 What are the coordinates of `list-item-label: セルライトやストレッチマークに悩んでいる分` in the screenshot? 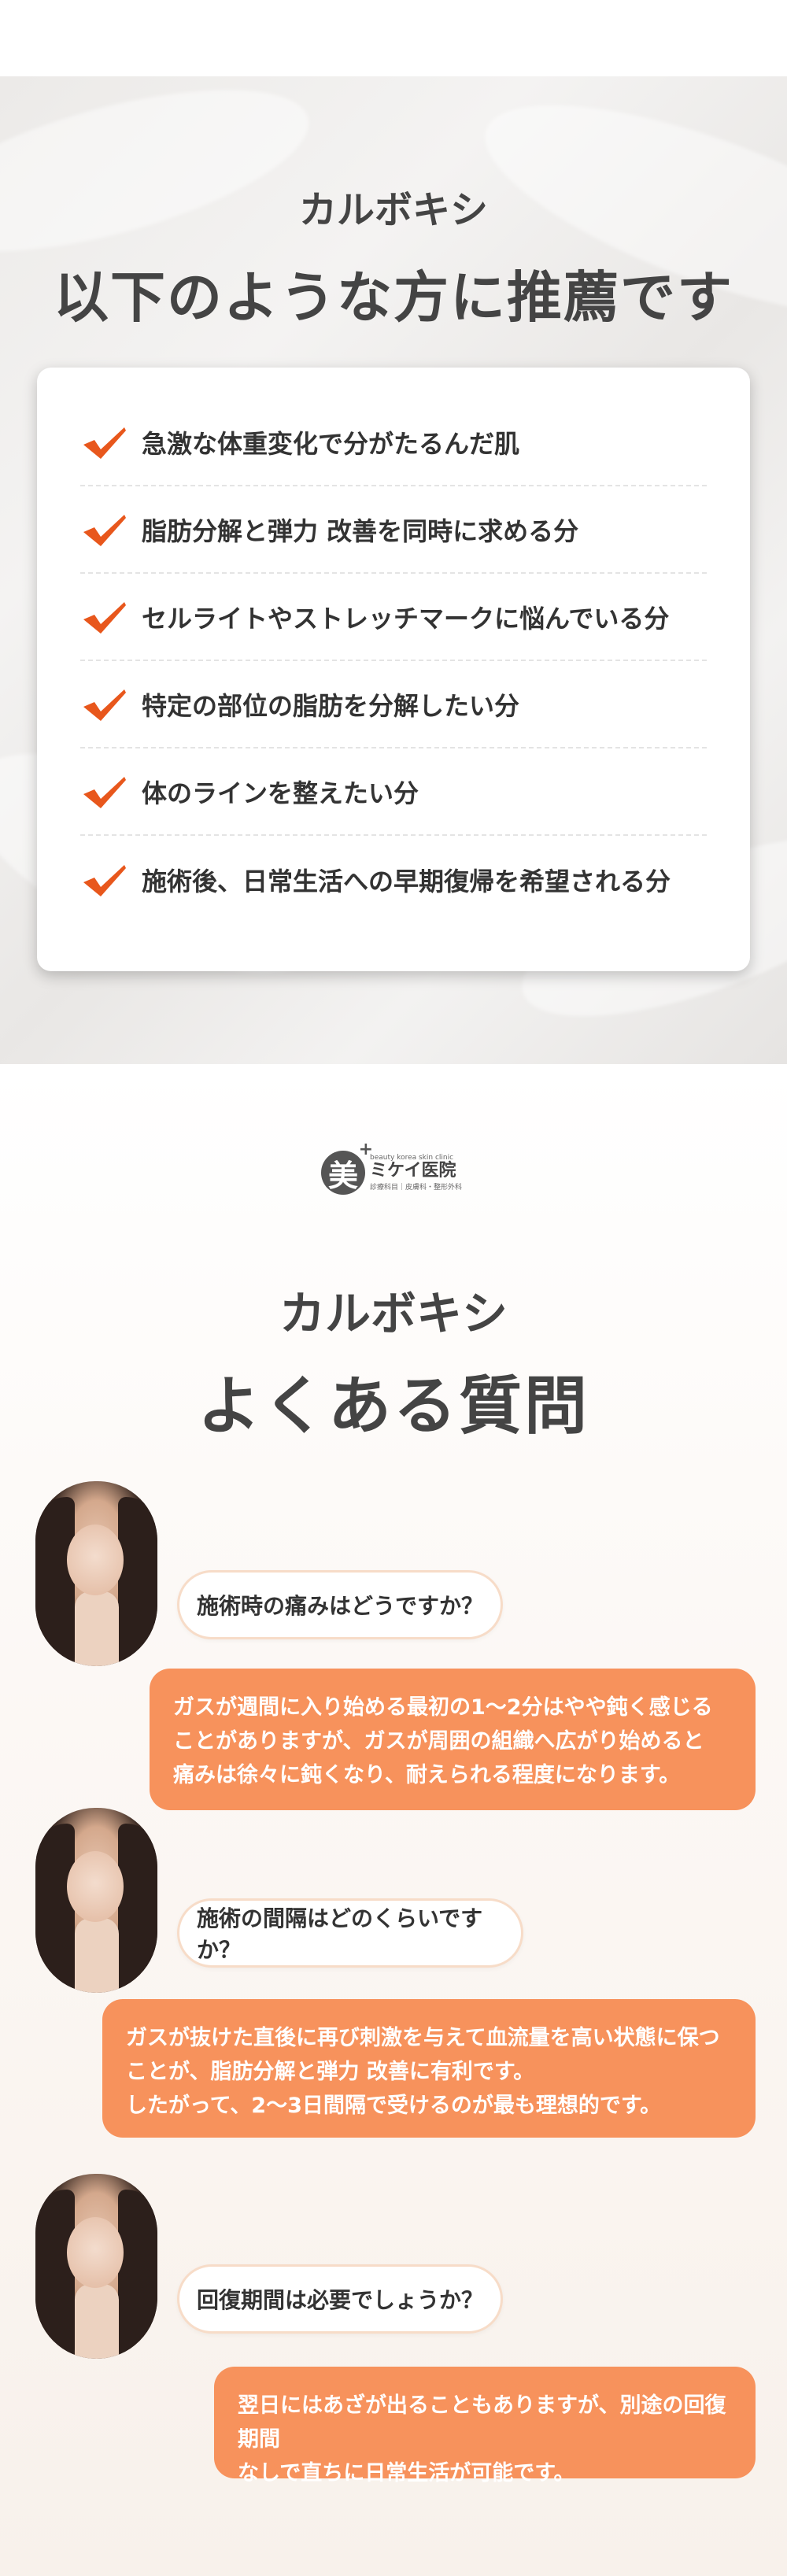 It's located at (406, 618).